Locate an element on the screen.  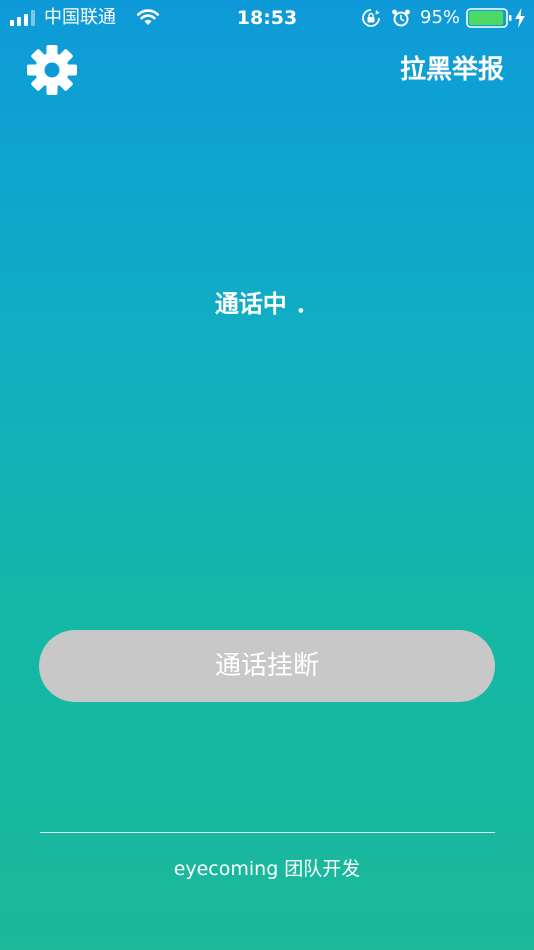
block-report-button: 拉黑举报 is located at coordinates (452, 70).